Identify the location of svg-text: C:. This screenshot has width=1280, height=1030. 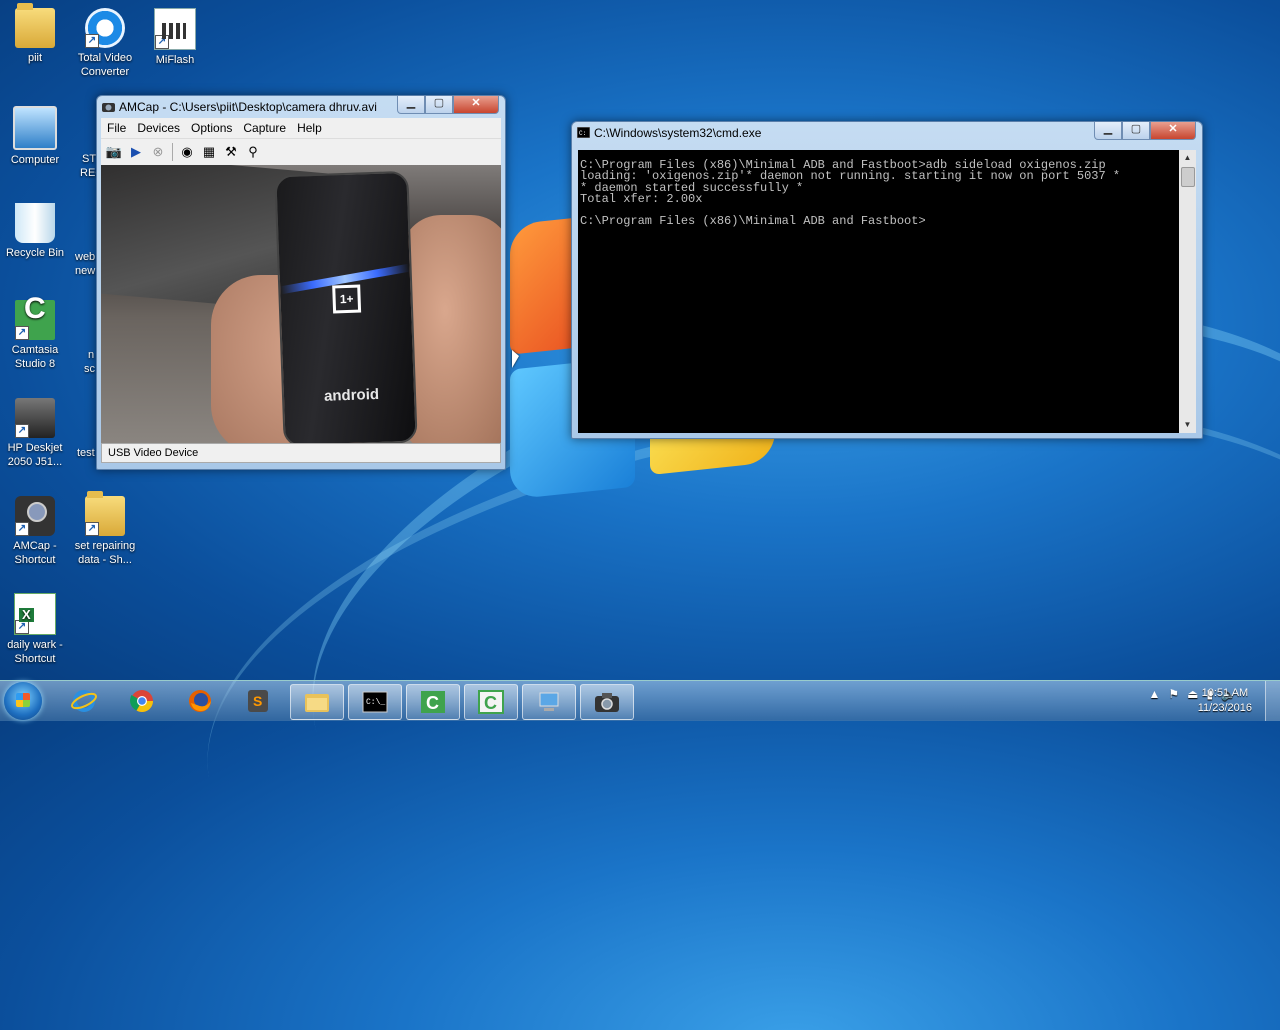
(582, 133).